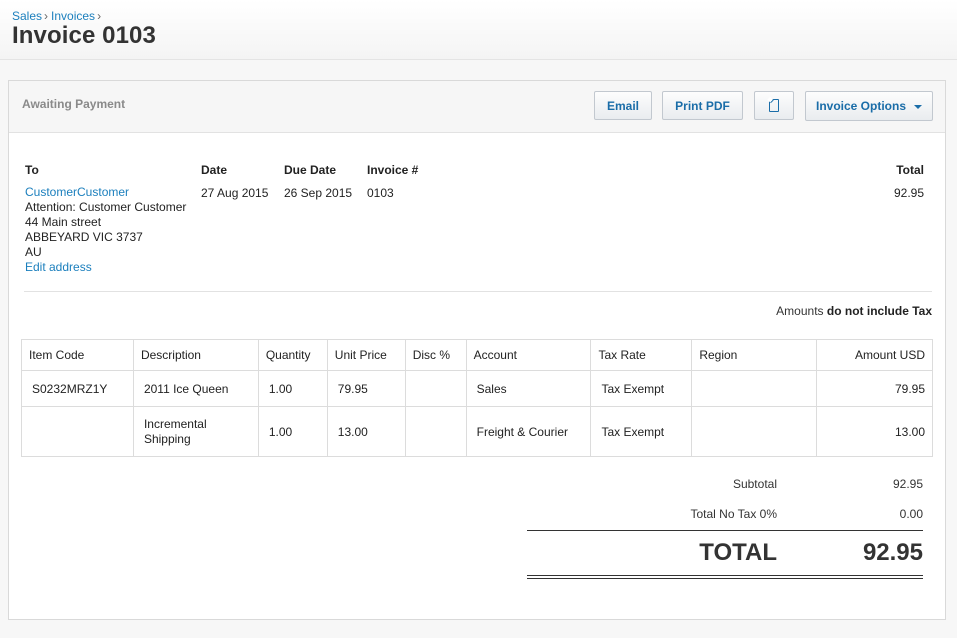 This screenshot has width=957, height=638. I want to click on copy-icon, so click(774, 105).